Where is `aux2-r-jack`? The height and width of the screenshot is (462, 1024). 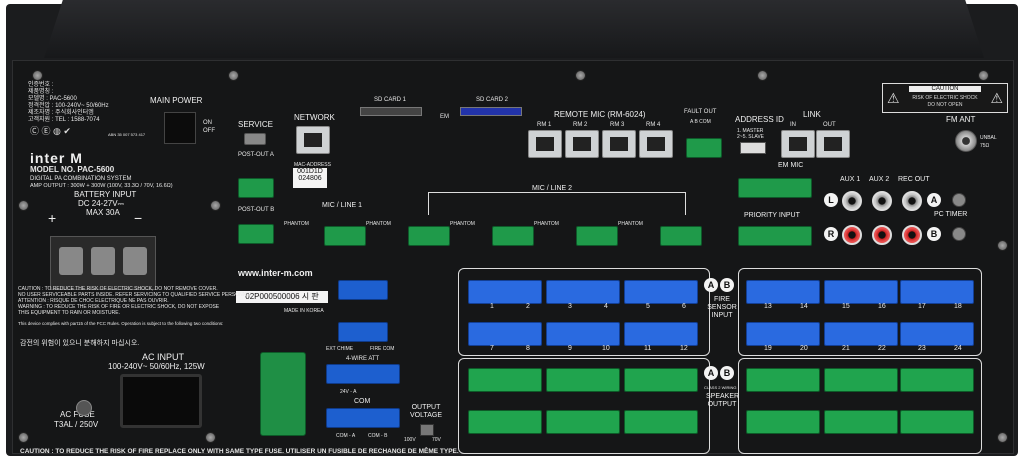
aux2-r-jack is located at coordinates (882, 235).